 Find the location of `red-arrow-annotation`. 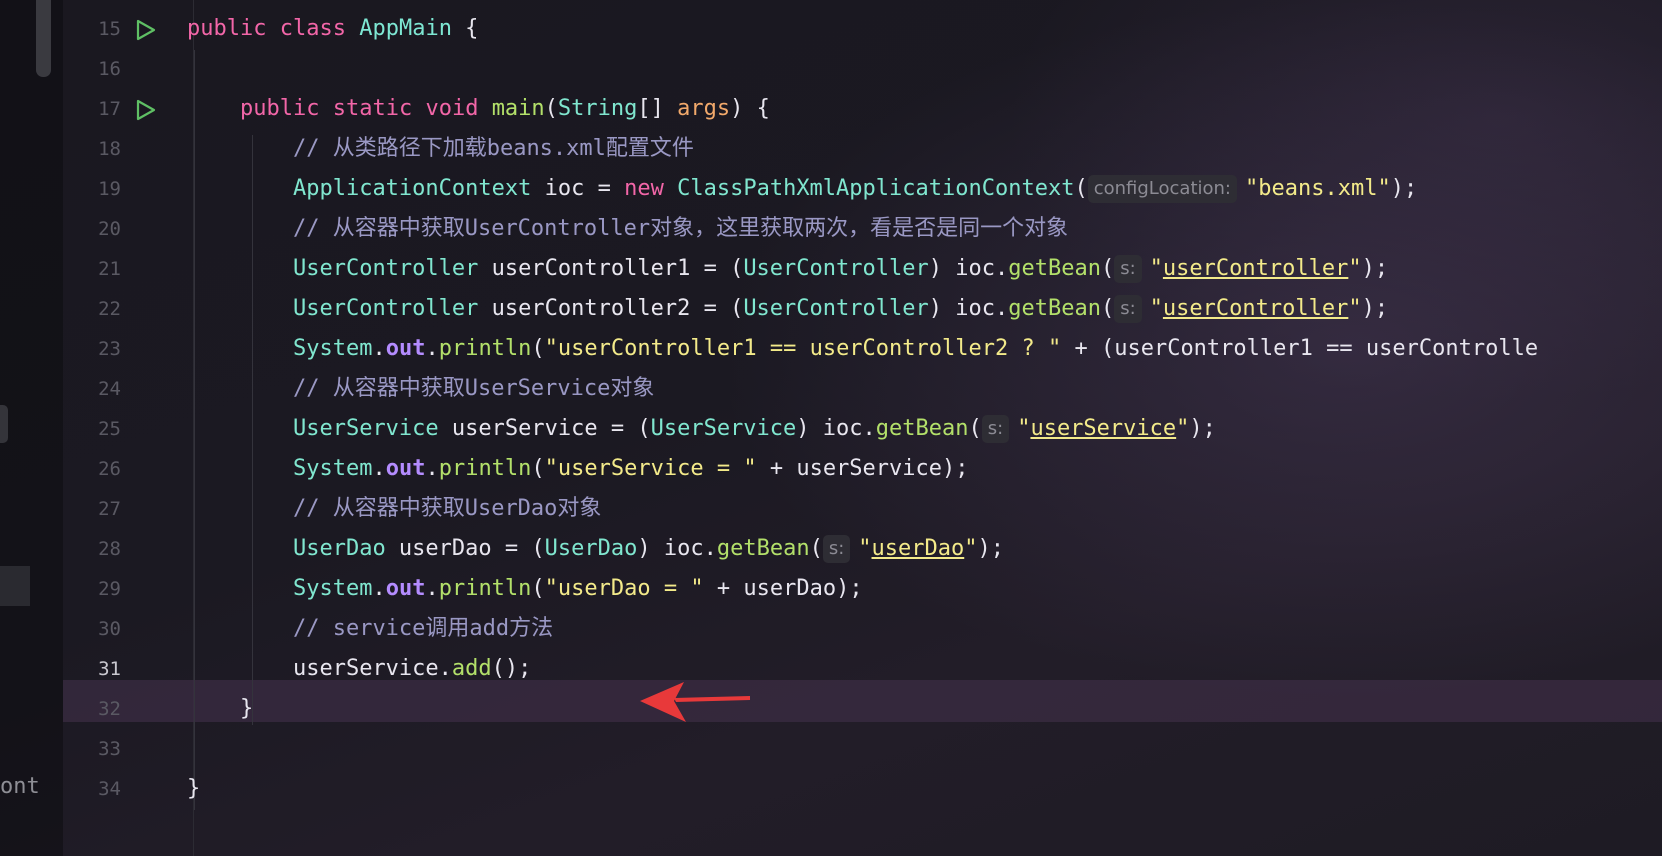

red-arrow-annotation is located at coordinates (695, 702).